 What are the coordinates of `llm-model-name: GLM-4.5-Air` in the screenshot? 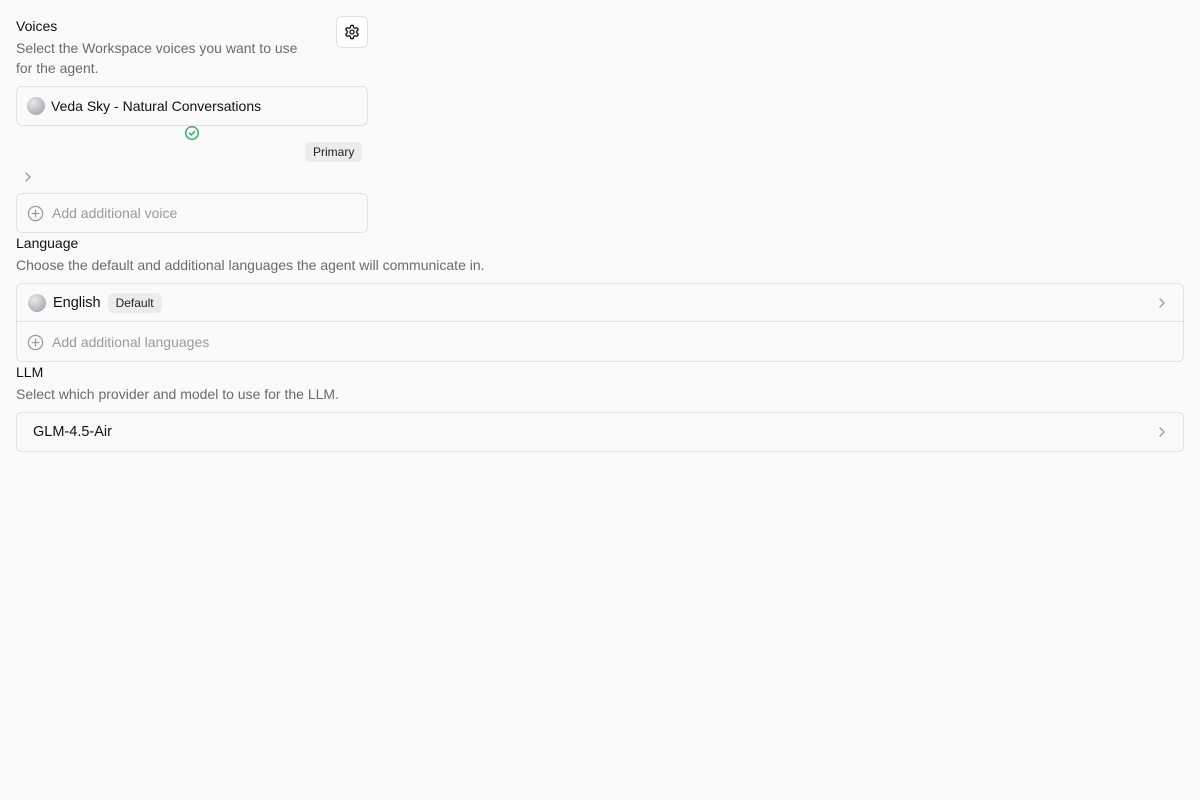 It's located at (72, 432).